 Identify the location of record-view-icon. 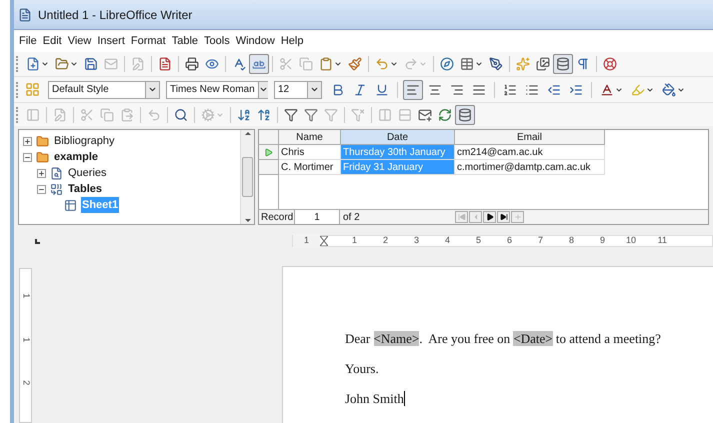
(33, 115).